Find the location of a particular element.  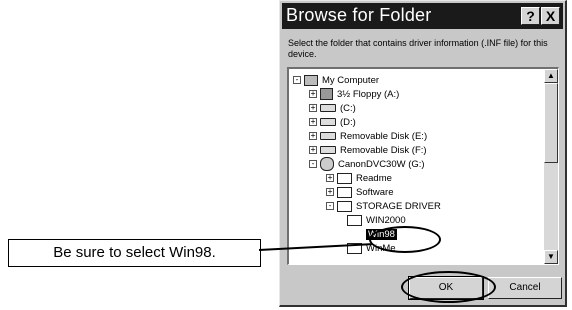

tree-item-label: Removable Disk (E:) is located at coordinates (384, 136).